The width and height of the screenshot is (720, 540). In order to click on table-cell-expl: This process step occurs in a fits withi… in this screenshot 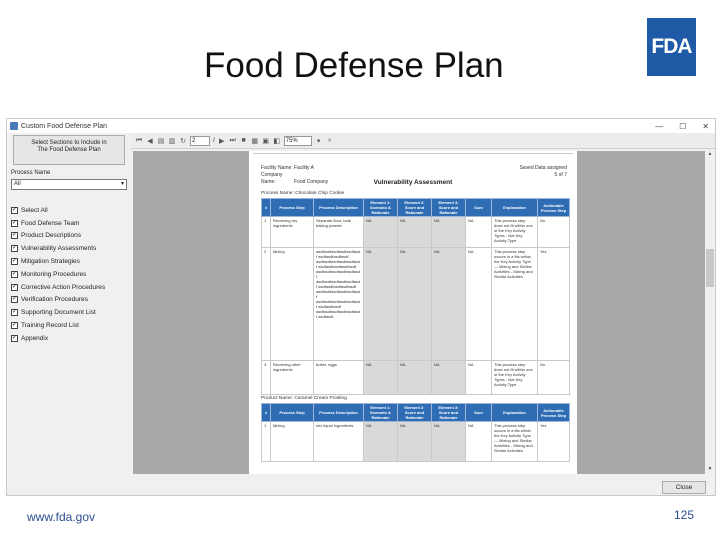, I will do `click(514, 441)`.